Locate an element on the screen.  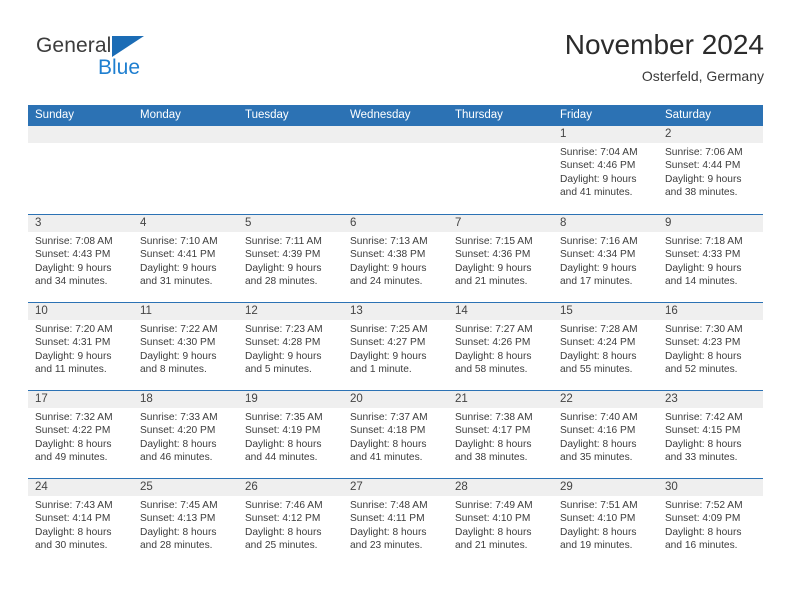
brand-logo: General Blue is located at coordinates (111, 62).